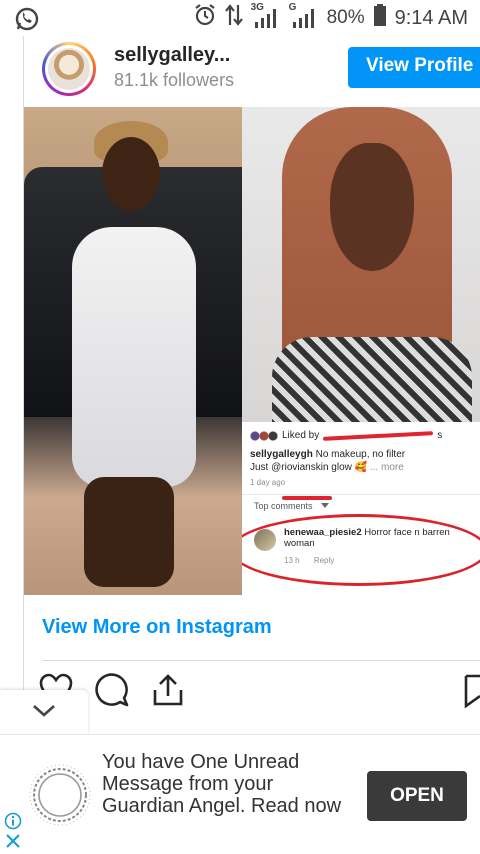 Image resolution: width=480 pixels, height=854 pixels. Describe the element at coordinates (345, 17) in the screenshot. I see `battery-percent: 80%` at that location.